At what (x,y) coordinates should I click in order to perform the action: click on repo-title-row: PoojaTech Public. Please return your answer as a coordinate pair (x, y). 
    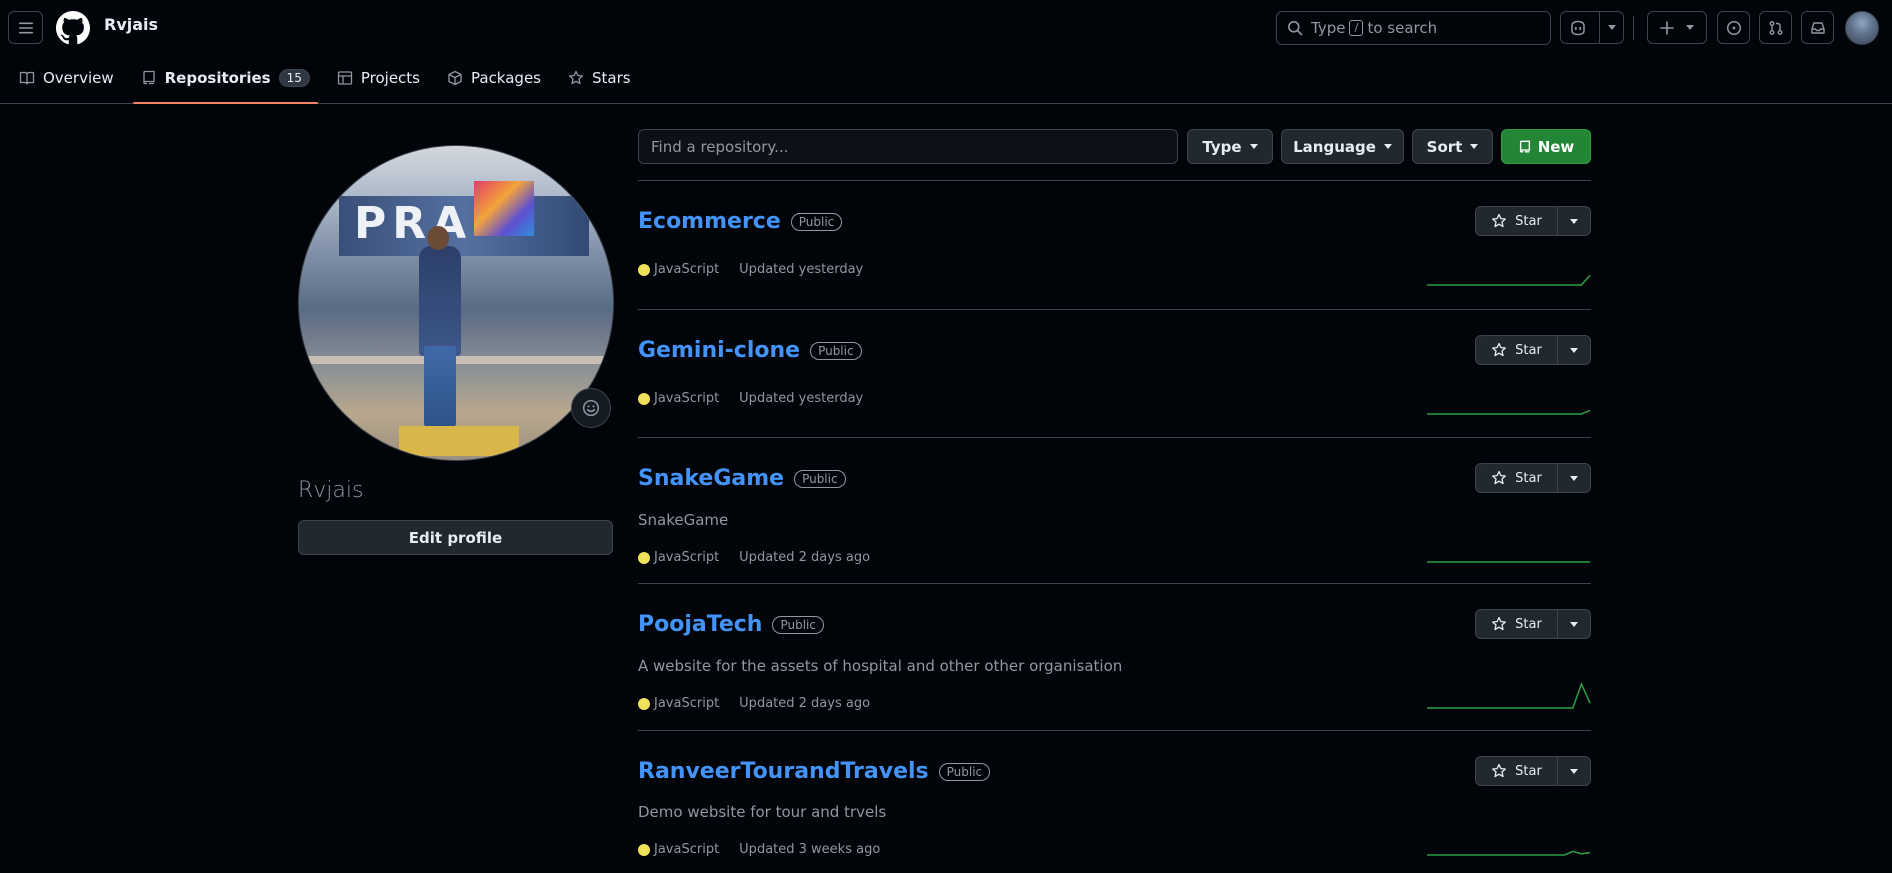
    Looking at the image, I should click on (731, 624).